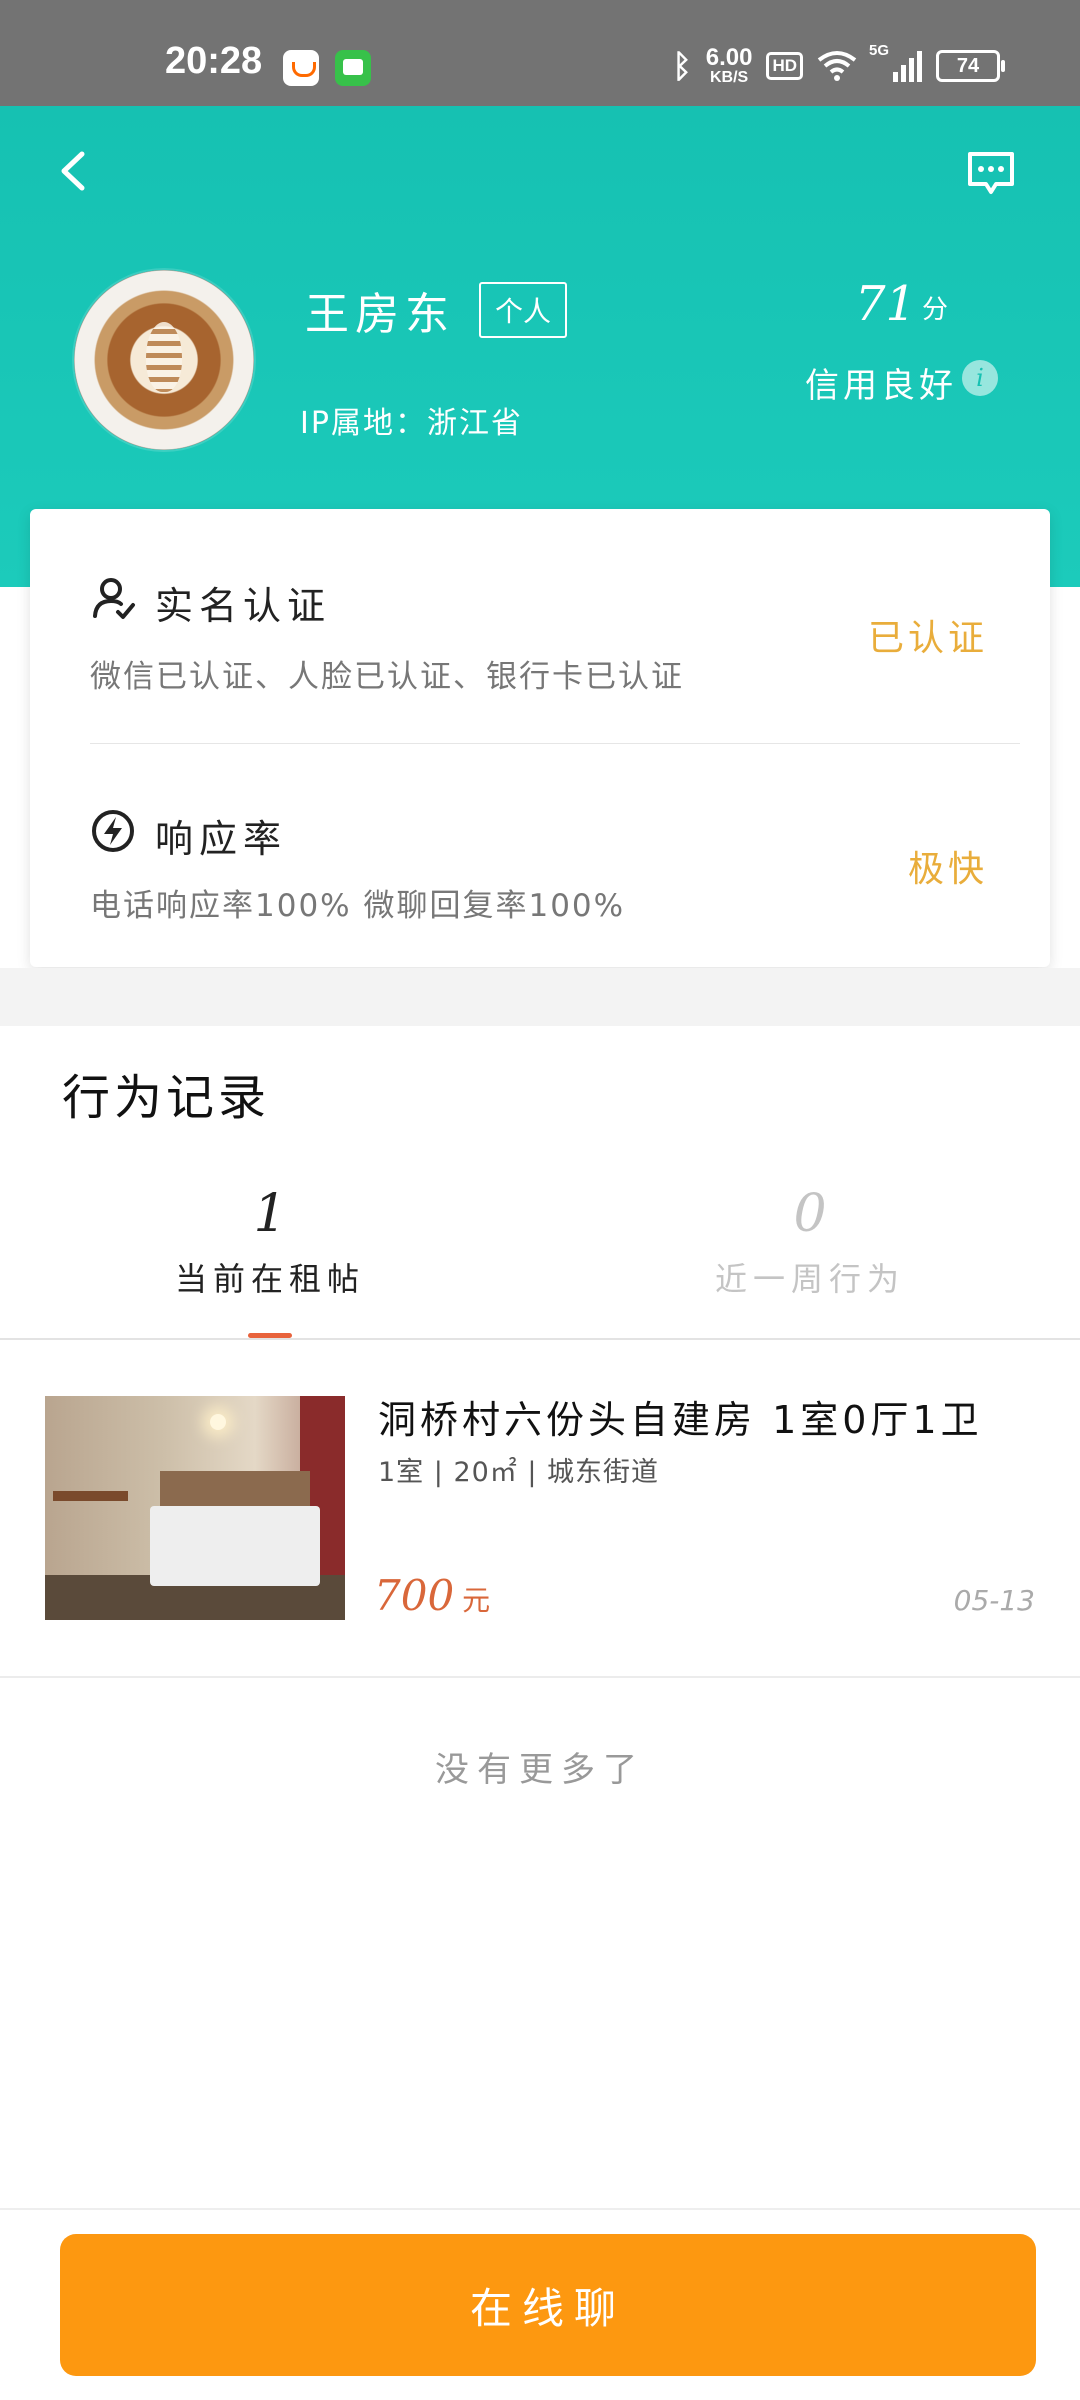  I want to click on behavior-title: 行为记录, so click(166, 1098).